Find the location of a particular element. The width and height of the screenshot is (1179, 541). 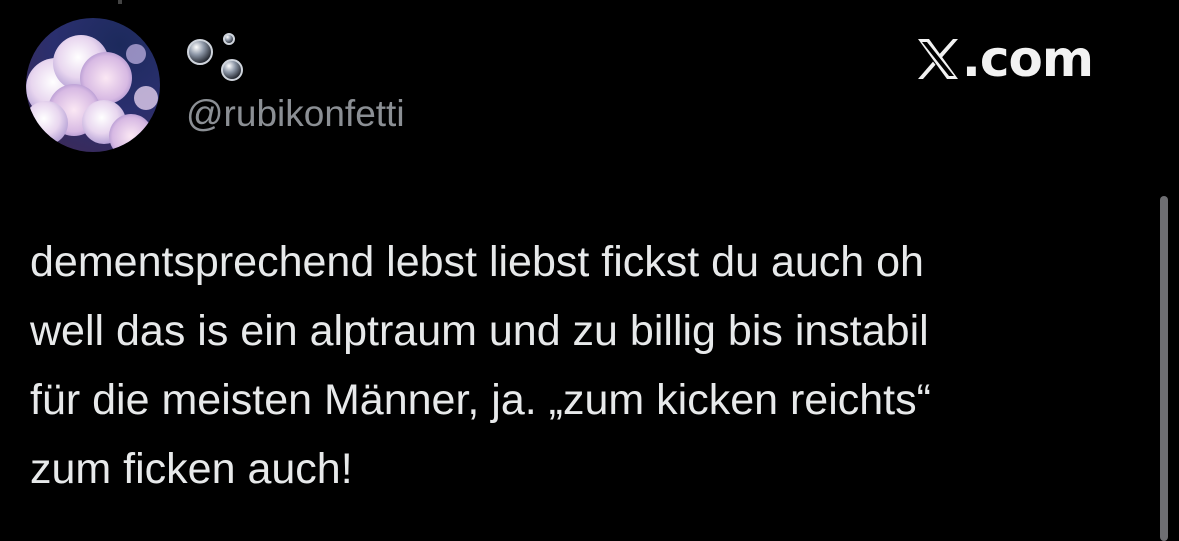

brand-domain: .com is located at coordinates (1027, 59).